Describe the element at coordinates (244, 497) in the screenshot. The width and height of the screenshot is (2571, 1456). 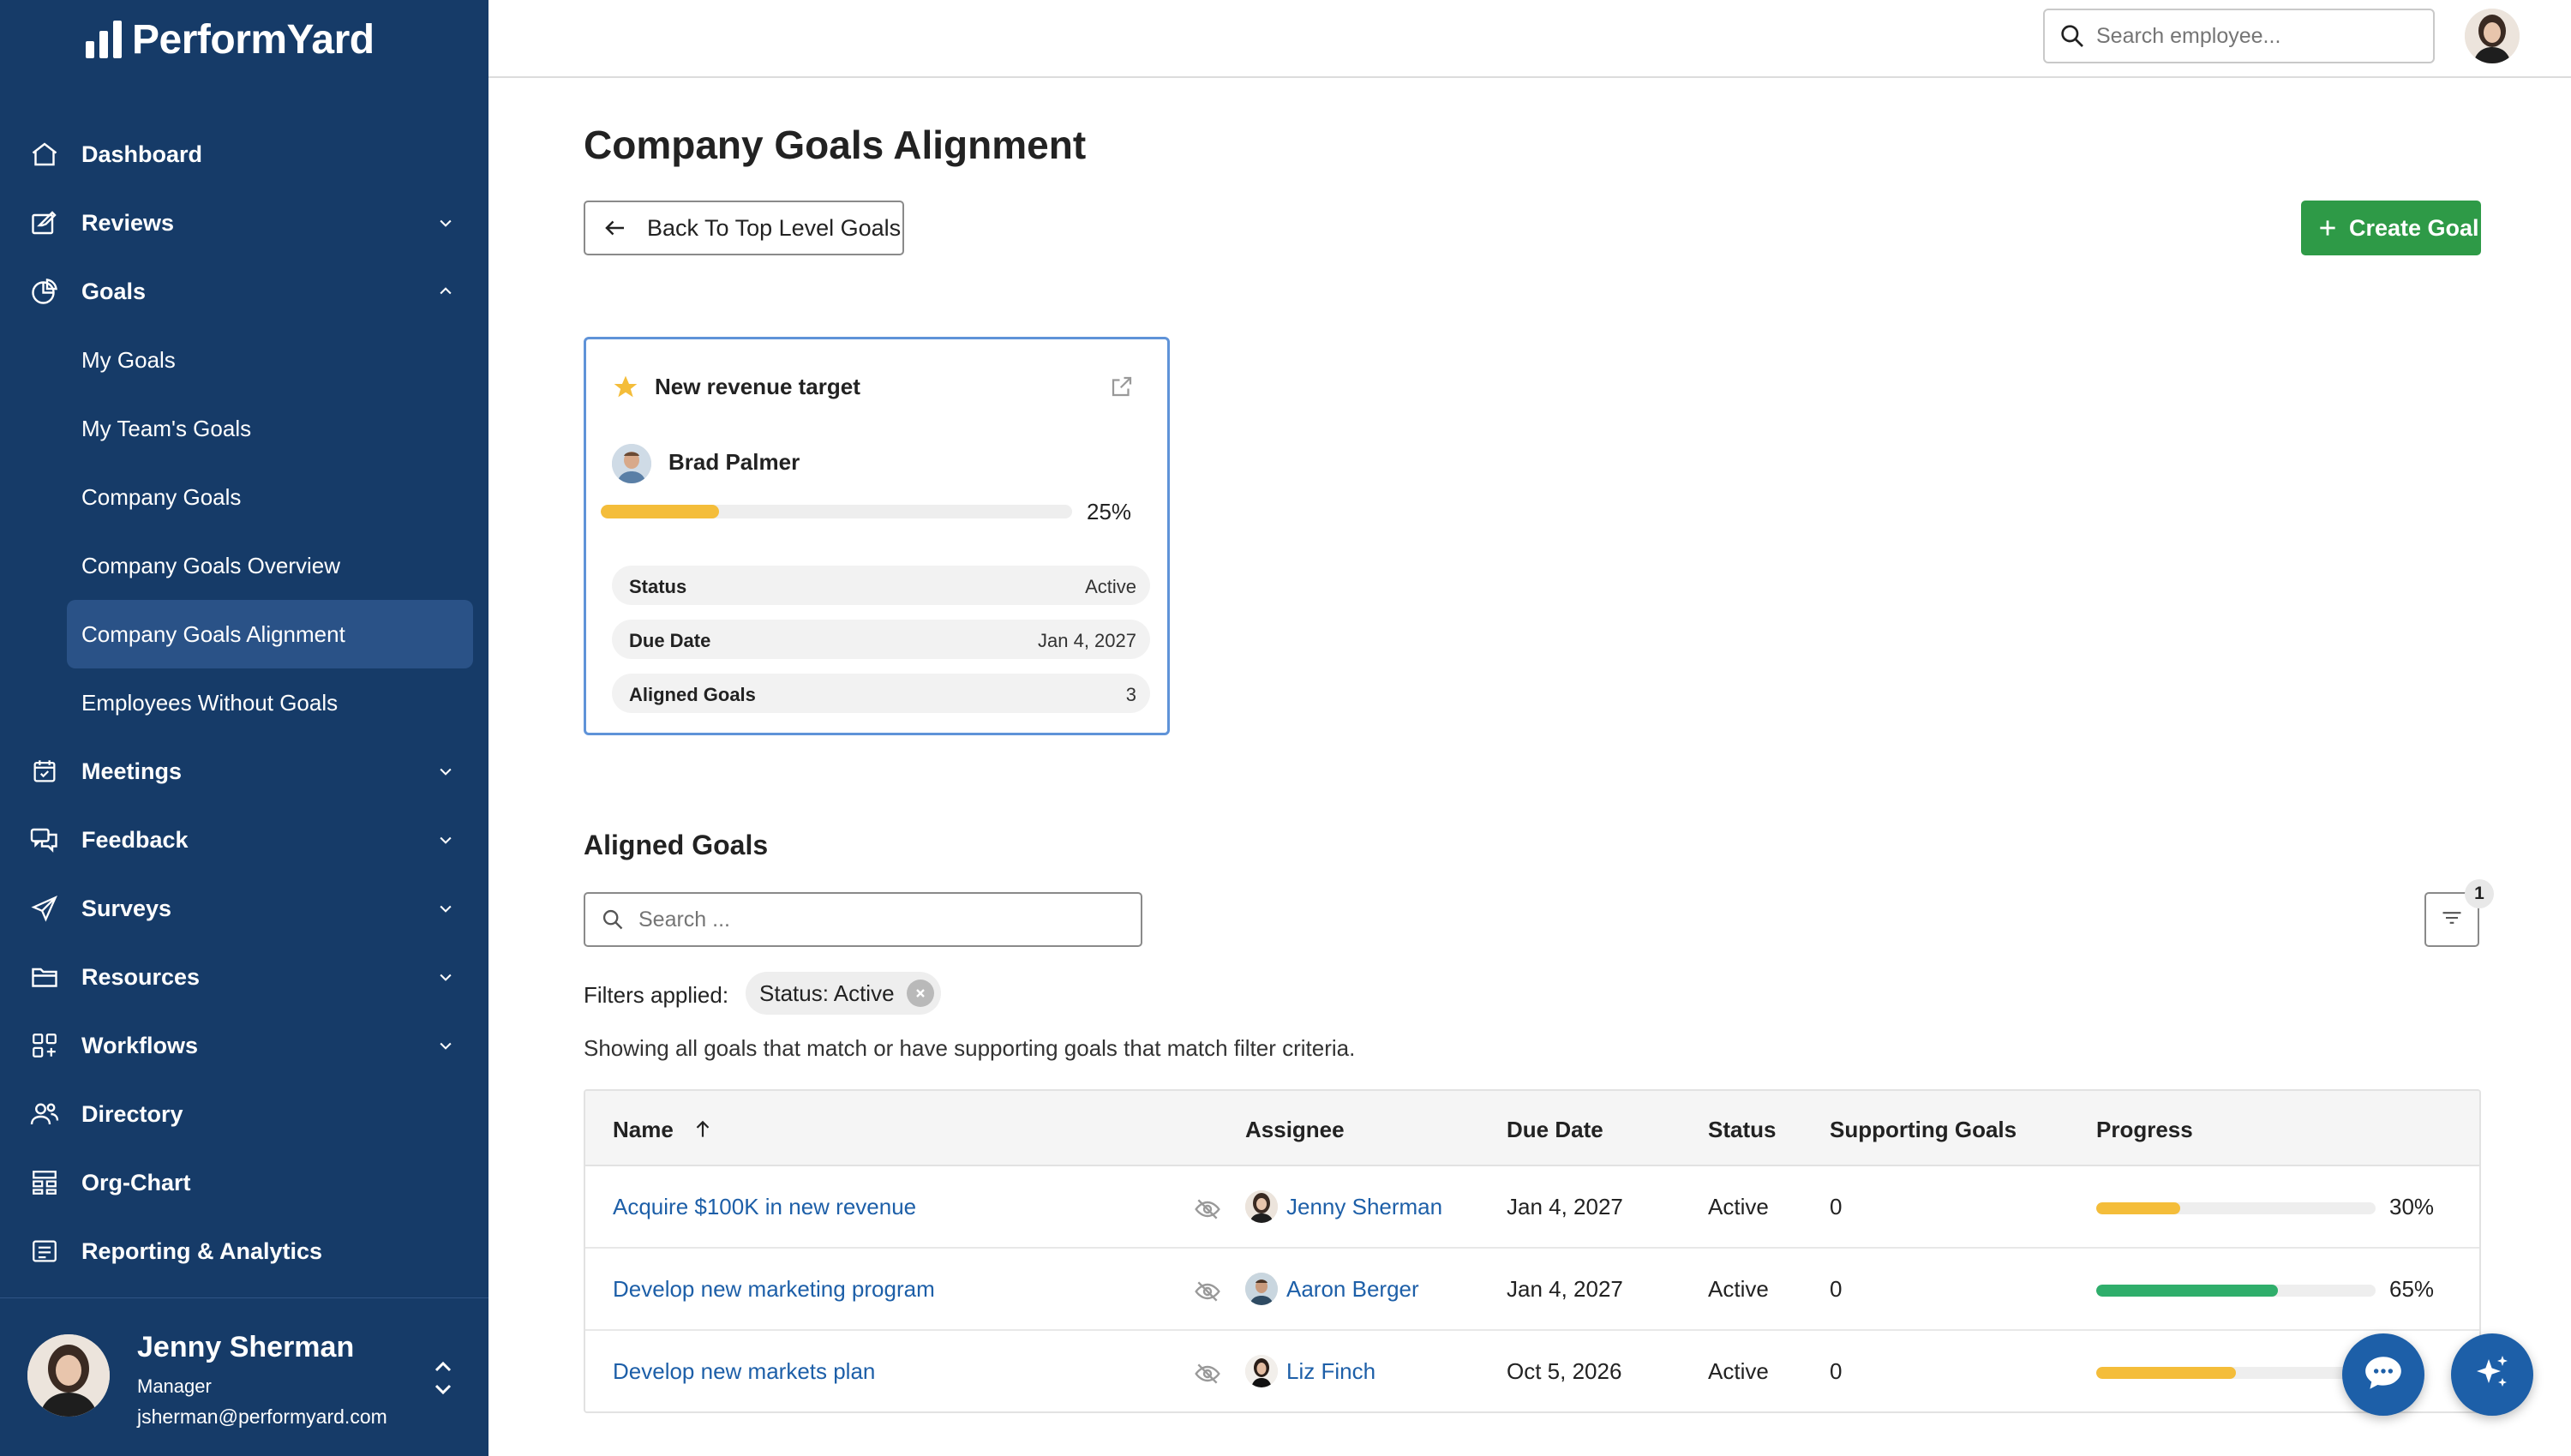
I see `sidebar-item-company-goals: Company Goals` at that location.